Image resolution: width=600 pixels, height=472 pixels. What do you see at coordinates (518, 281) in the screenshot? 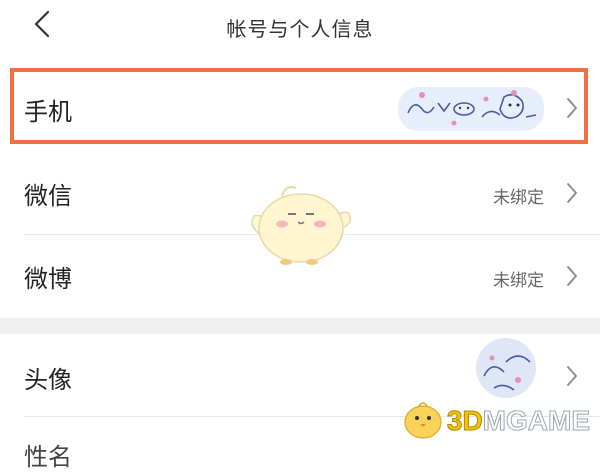
I see `row-weibo-value: 未绑定` at bounding box center [518, 281].